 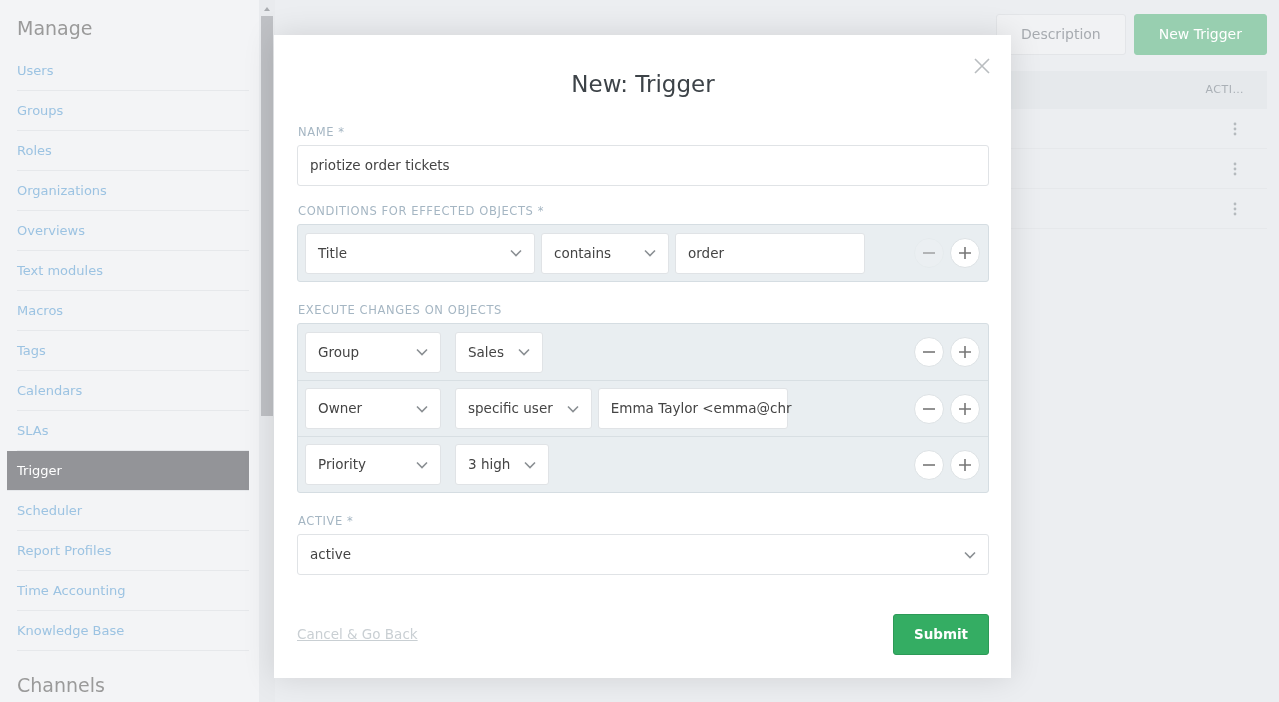 I want to click on sidebar-item: Time Accounting, so click(x=133, y=590).